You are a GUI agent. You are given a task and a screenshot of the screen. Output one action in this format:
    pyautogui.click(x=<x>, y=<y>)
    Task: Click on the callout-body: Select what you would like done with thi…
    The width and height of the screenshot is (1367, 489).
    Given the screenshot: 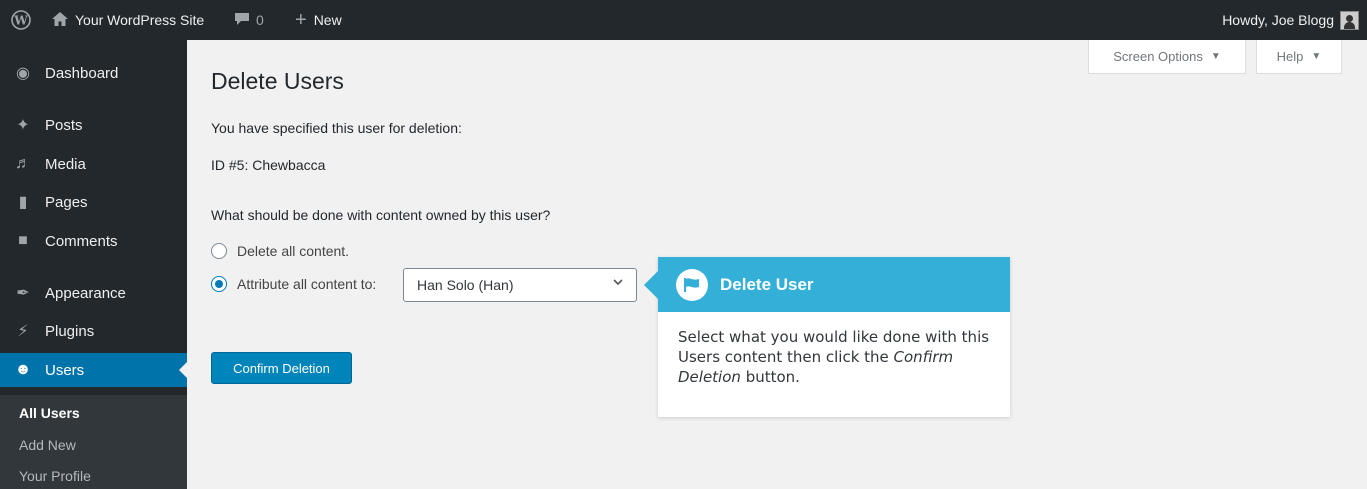 What is the action you would take?
    pyautogui.click(x=838, y=357)
    